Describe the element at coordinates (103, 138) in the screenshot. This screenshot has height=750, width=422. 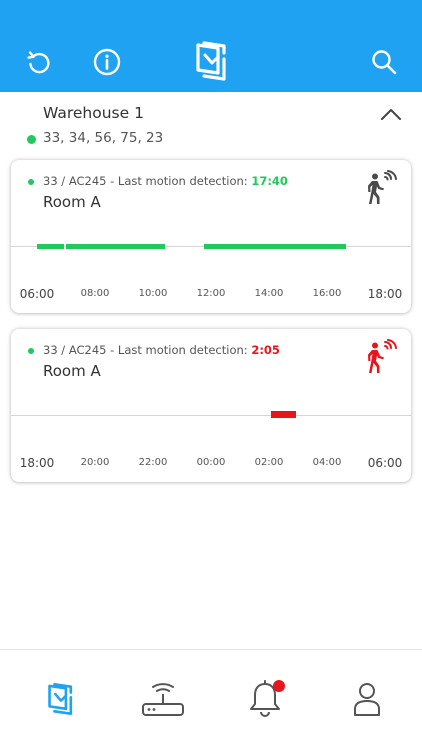
I see `group-device-list: 33, 34, 56, 75, 23` at that location.